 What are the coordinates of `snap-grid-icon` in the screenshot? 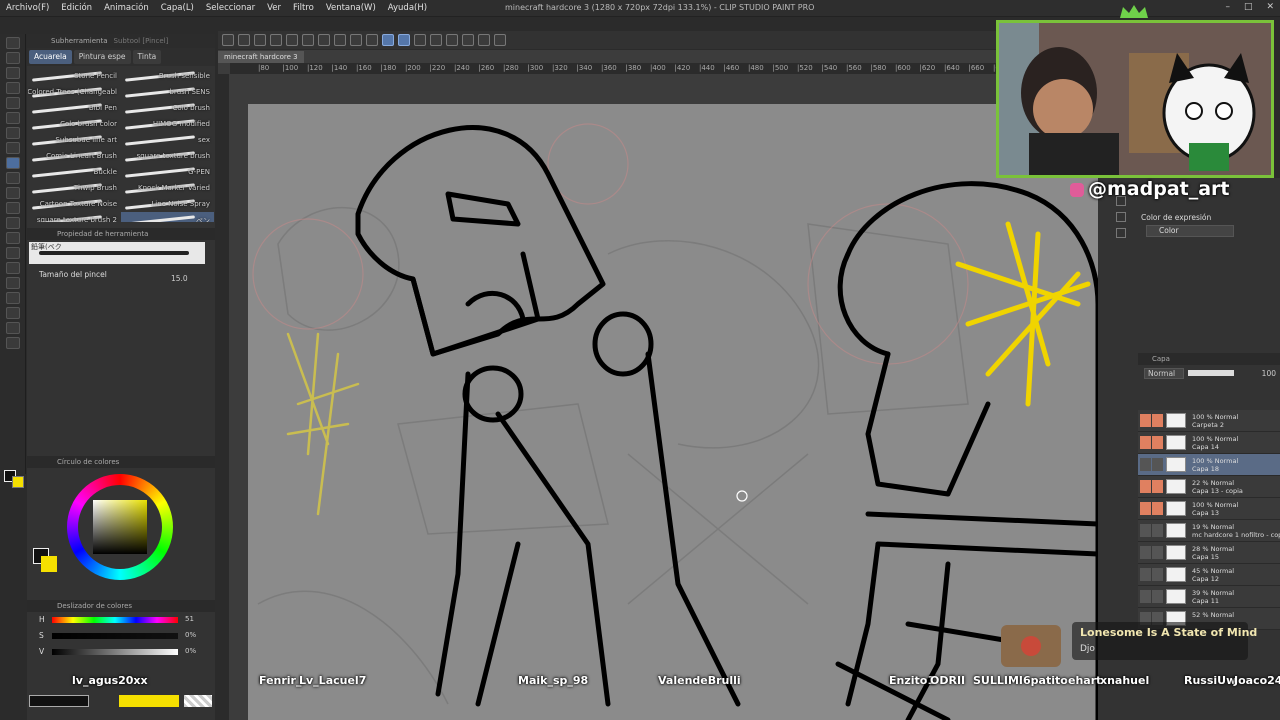 It's located at (404, 40).